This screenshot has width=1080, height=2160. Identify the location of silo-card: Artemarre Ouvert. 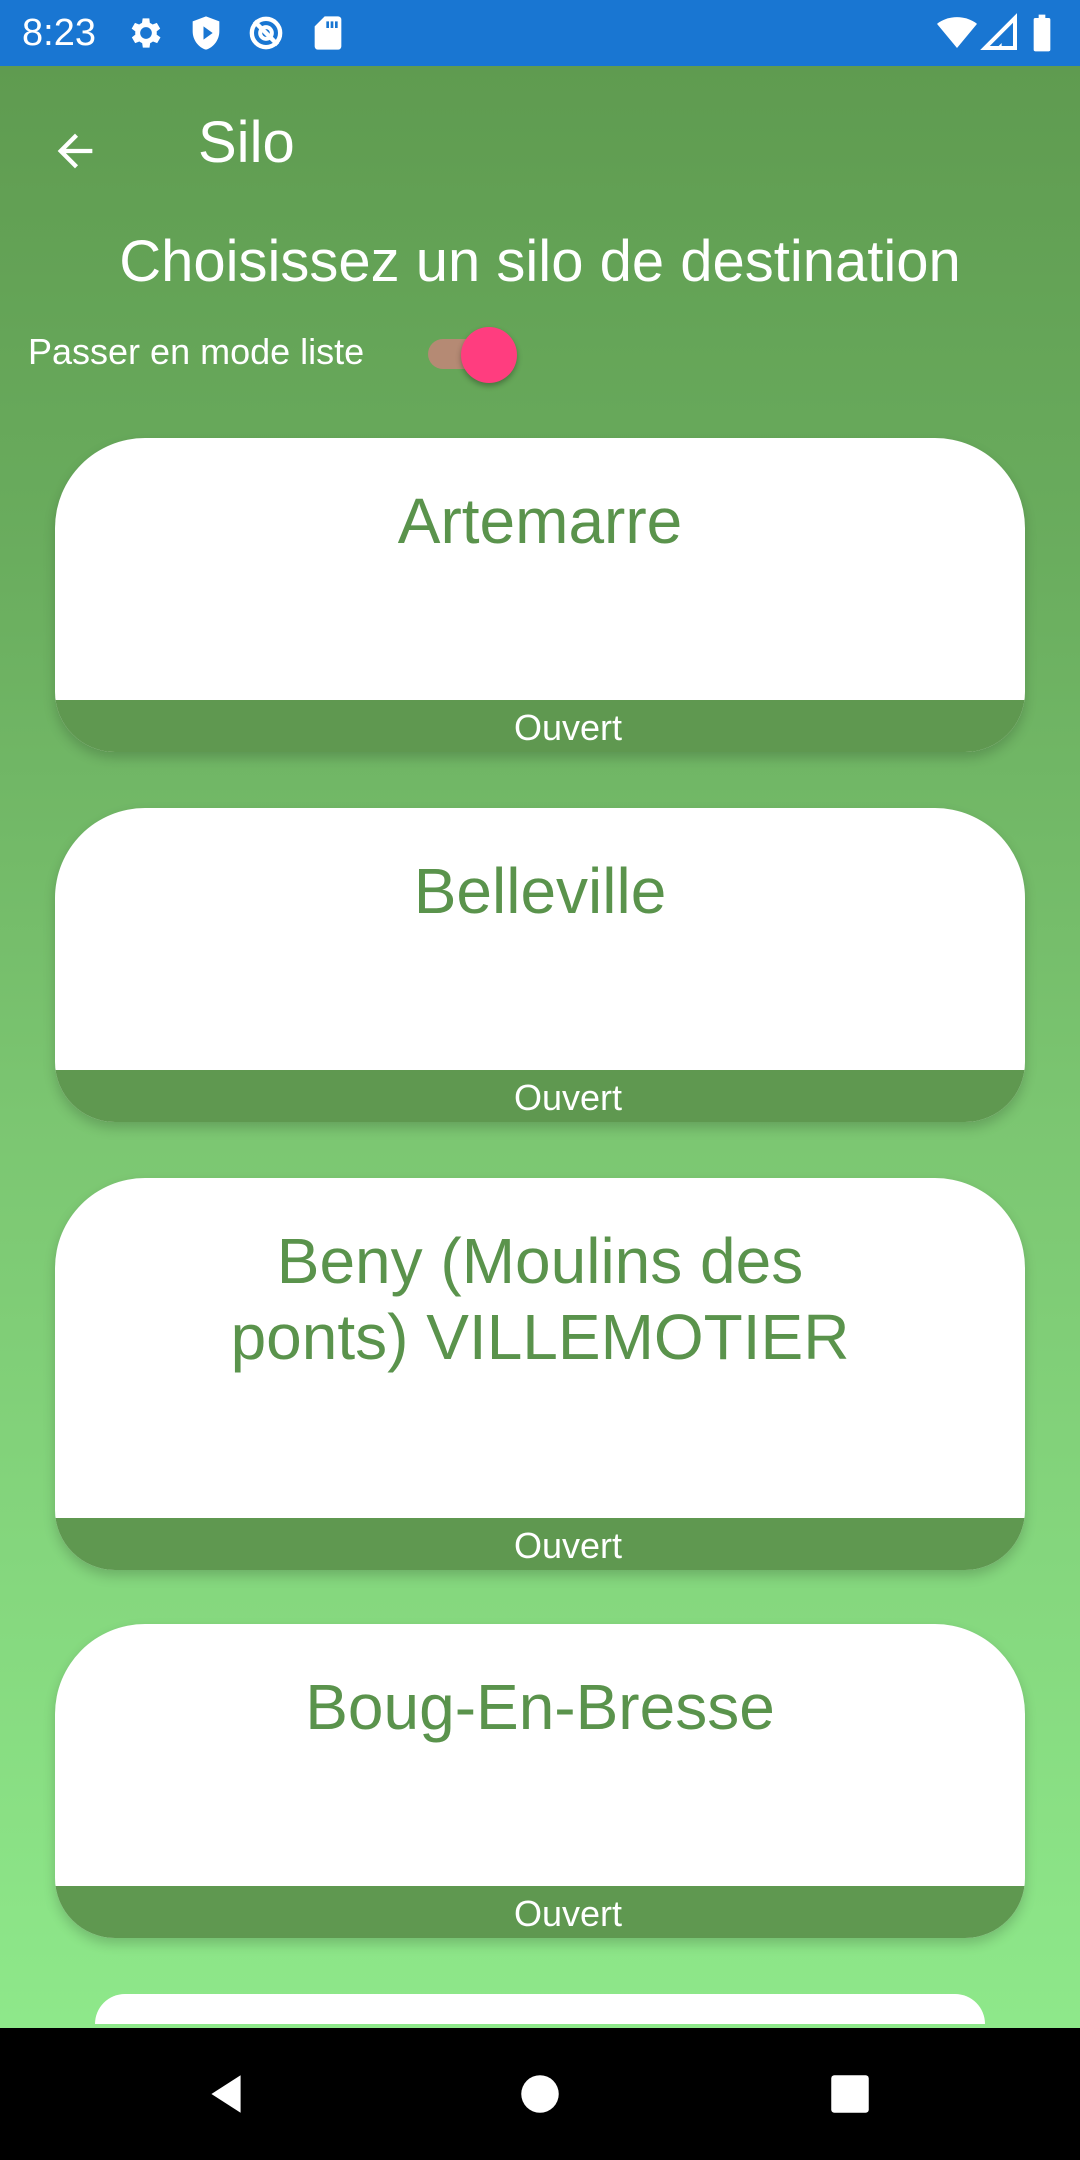
(540, 595).